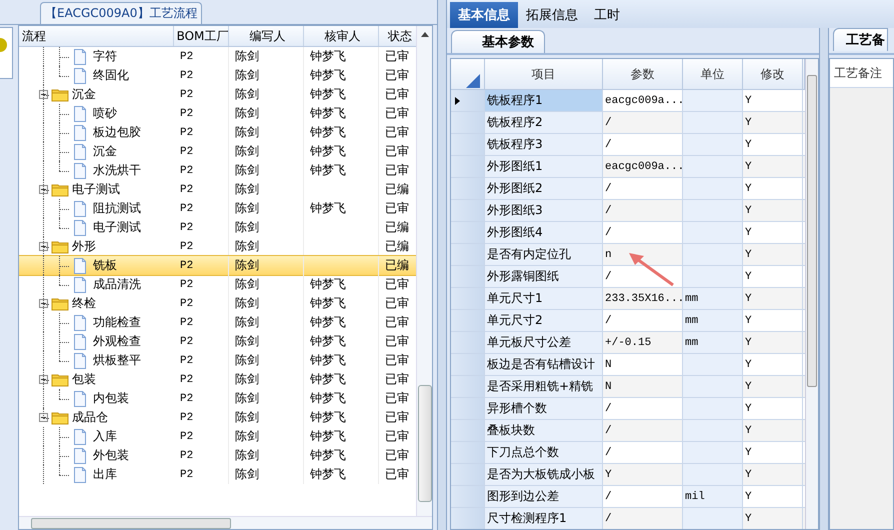 This screenshot has height=530, width=894. Describe the element at coordinates (515, 232) in the screenshot. I see `table-cell: 外形图纸4` at that location.